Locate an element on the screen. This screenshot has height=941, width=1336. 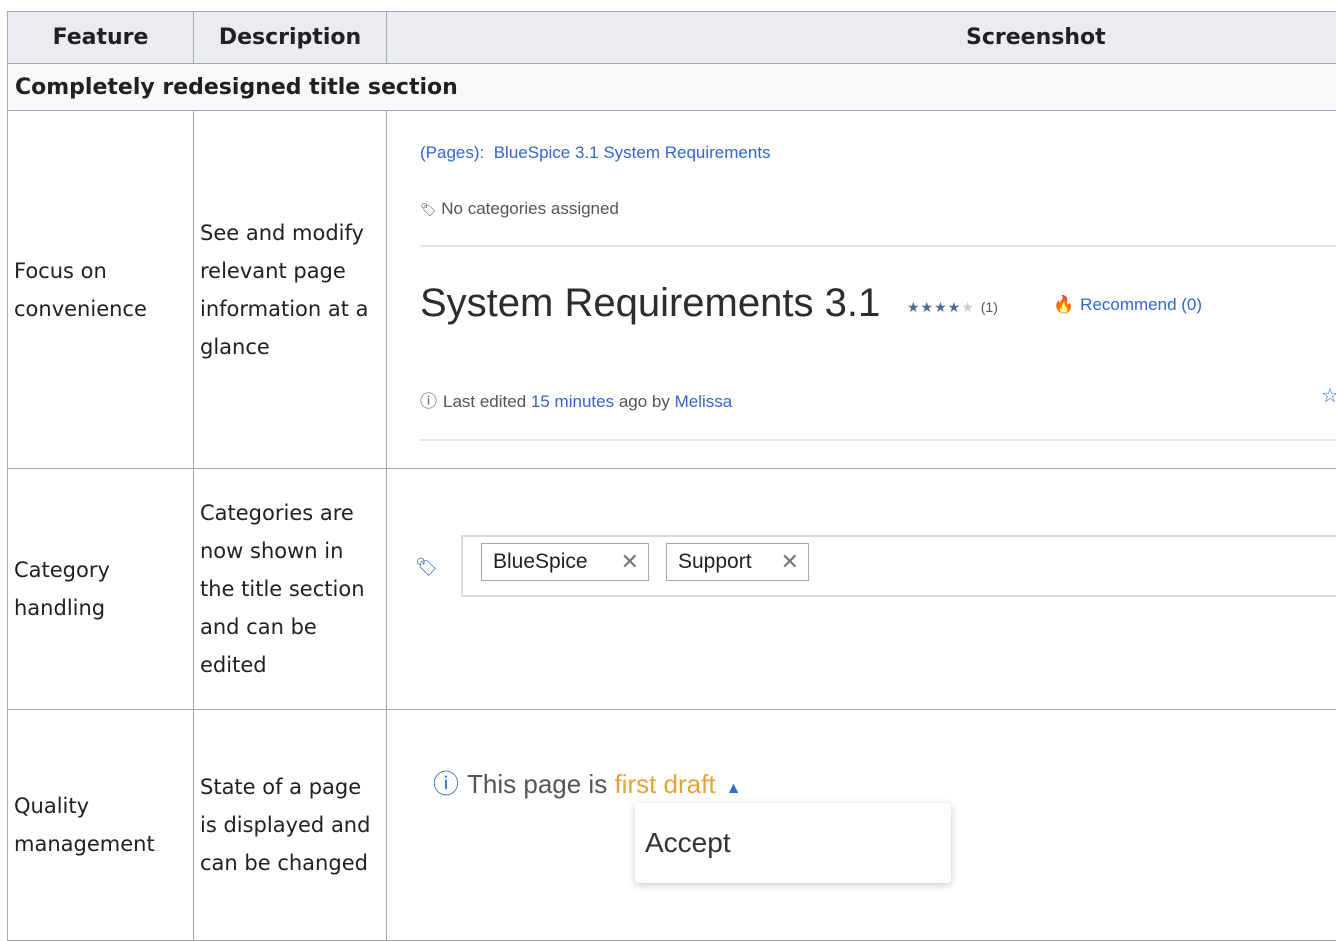
categories-line: 🏷 No categories assigned is located at coordinates (519, 209).